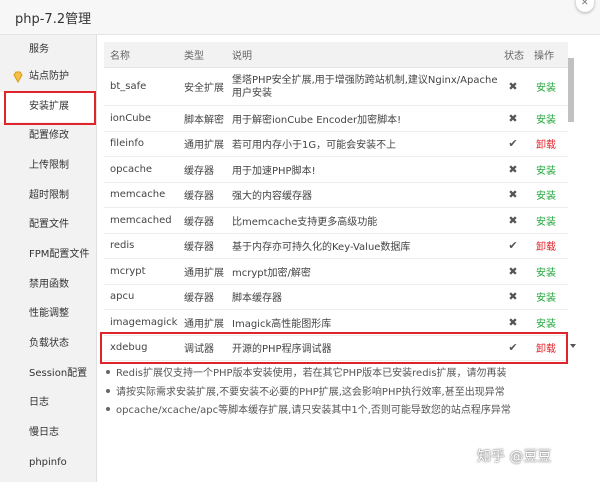 The width and height of the screenshot is (600, 482). What do you see at coordinates (334, 348) in the screenshot?
I see `highlight-box-xdebug-row` at bounding box center [334, 348].